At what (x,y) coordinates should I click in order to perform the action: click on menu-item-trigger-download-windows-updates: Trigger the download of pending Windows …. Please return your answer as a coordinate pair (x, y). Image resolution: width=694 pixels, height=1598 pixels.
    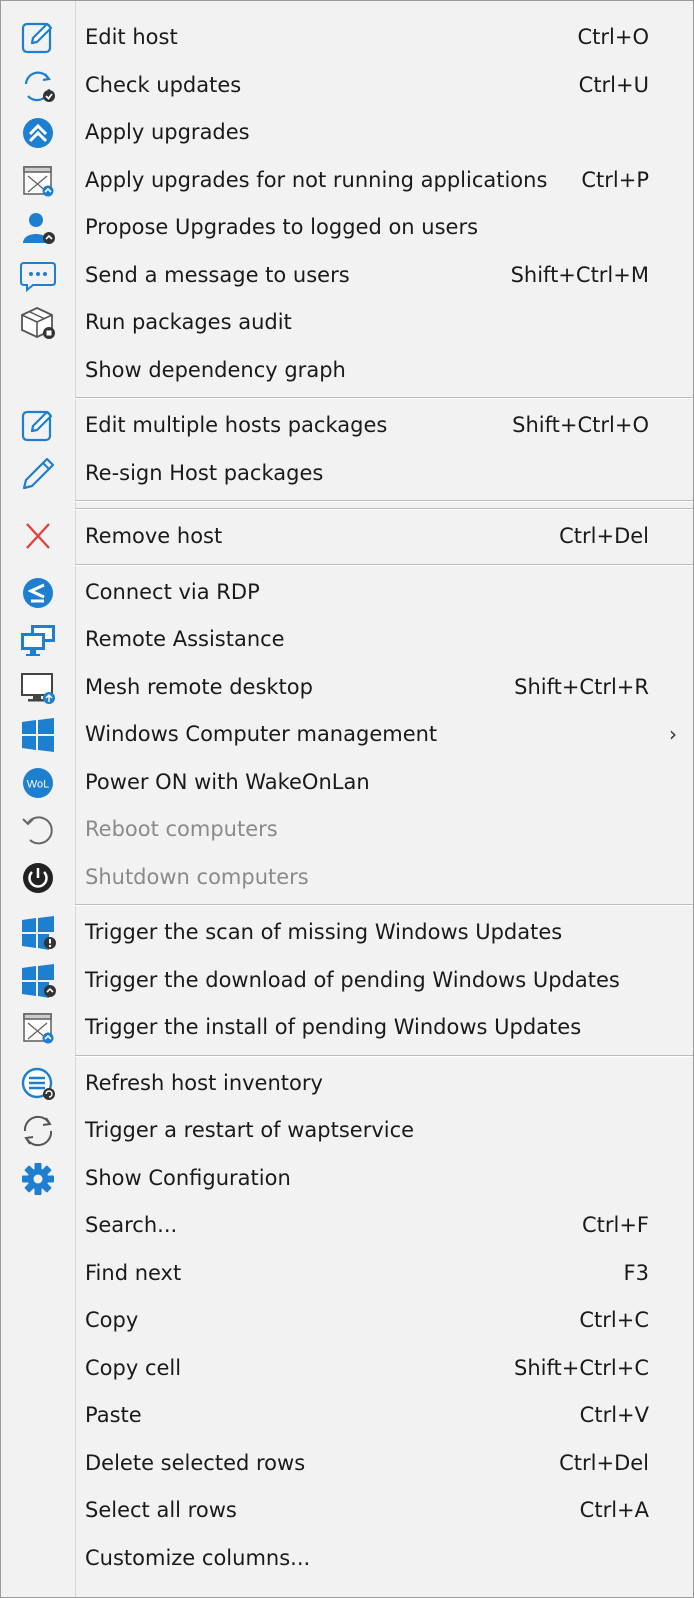
    Looking at the image, I should click on (347, 981).